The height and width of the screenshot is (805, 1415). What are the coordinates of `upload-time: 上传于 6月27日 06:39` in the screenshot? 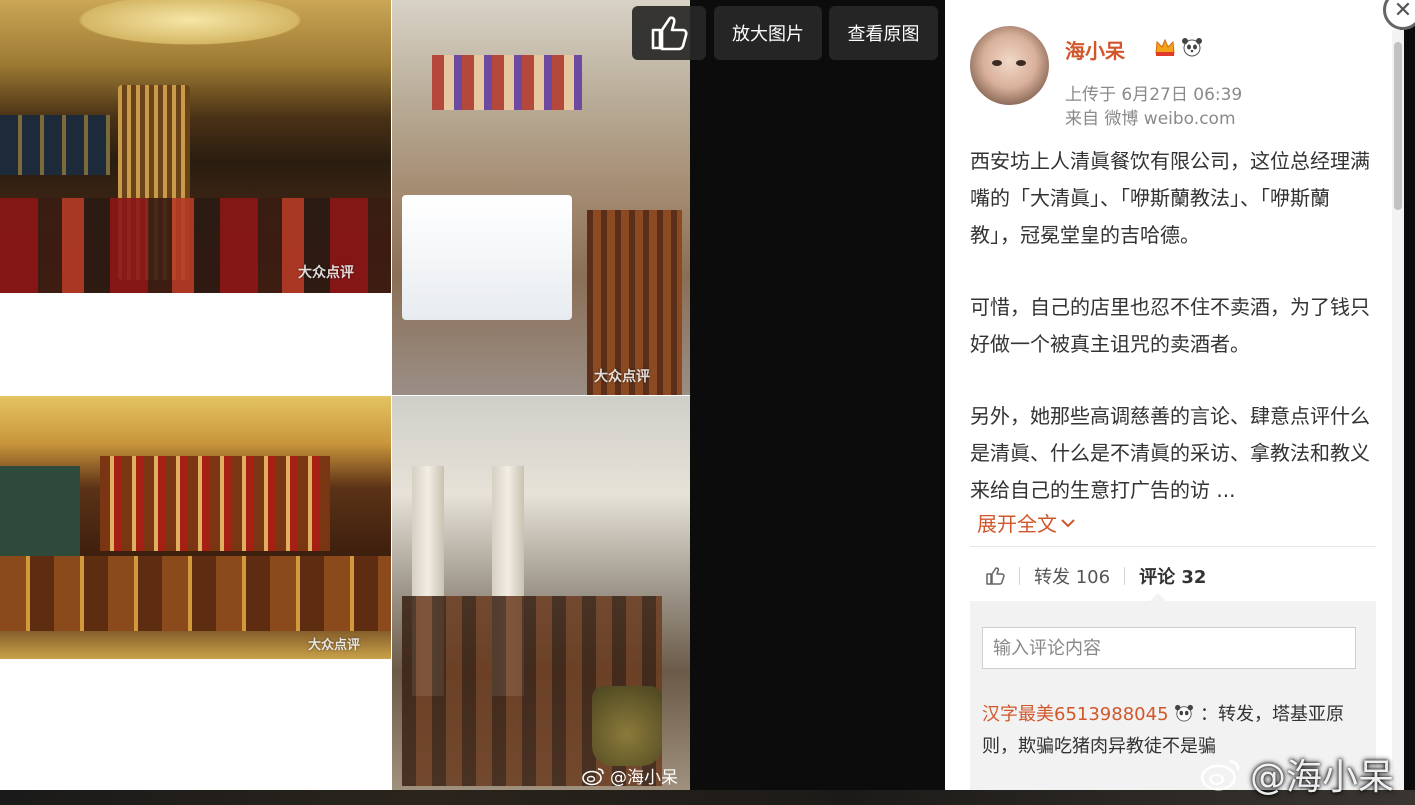 It's located at (1154, 95).